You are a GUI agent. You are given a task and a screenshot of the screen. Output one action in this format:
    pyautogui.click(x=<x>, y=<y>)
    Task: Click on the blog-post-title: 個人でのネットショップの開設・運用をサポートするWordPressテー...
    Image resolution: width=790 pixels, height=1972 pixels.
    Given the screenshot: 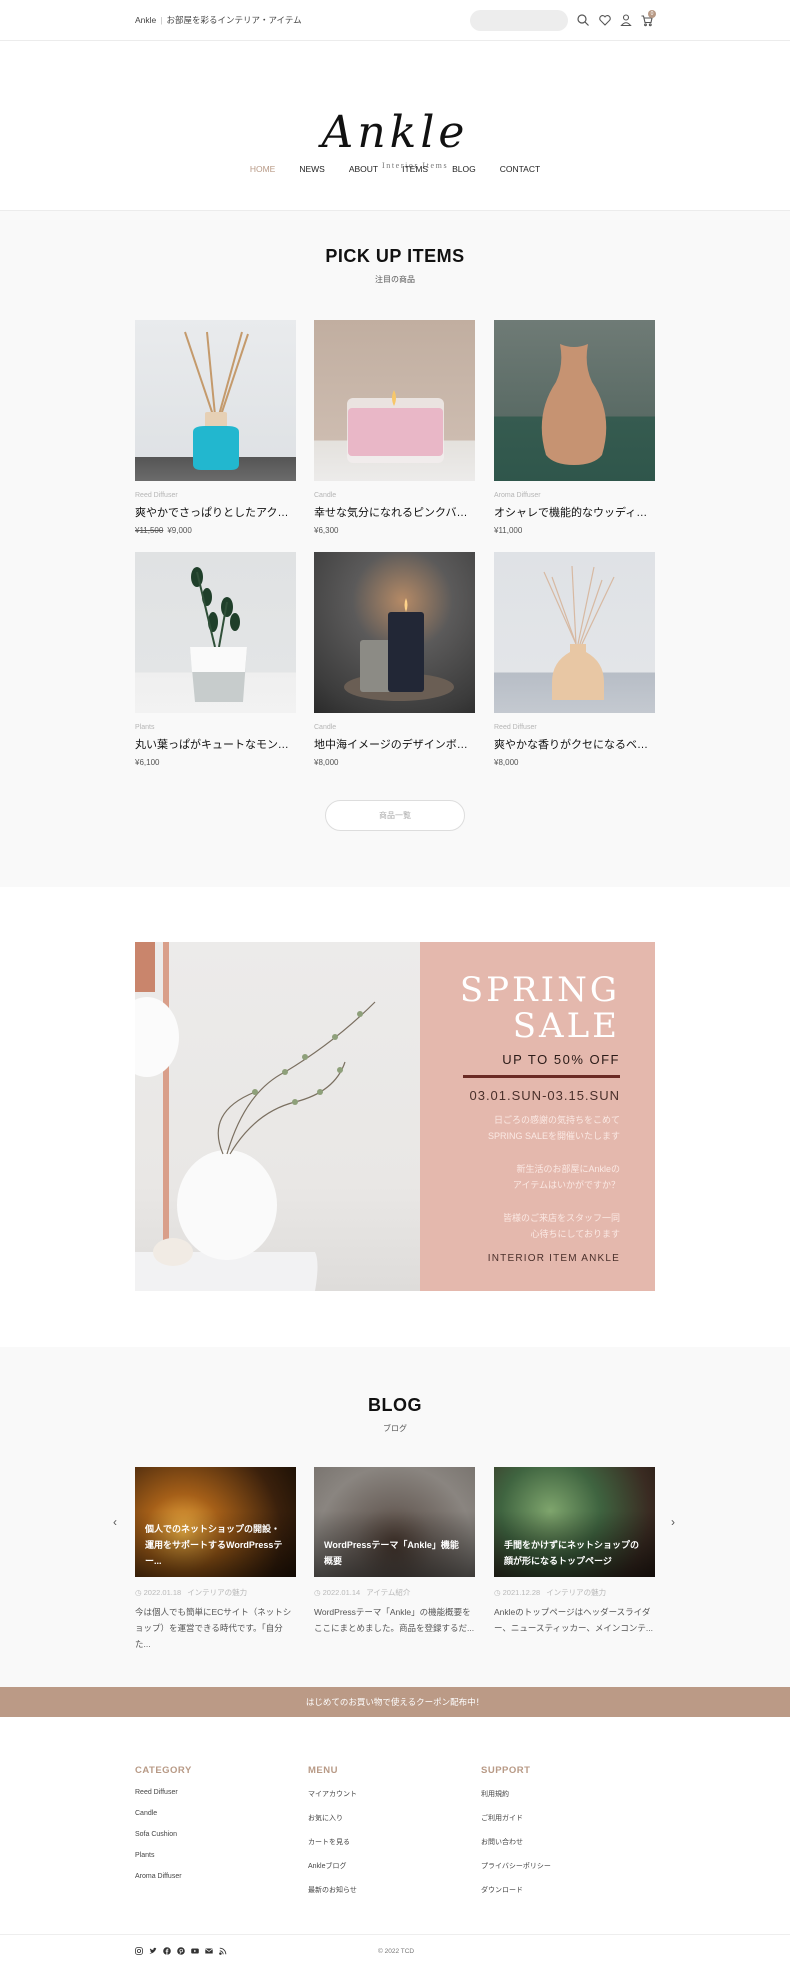 What is the action you would take?
    pyautogui.click(x=216, y=1545)
    